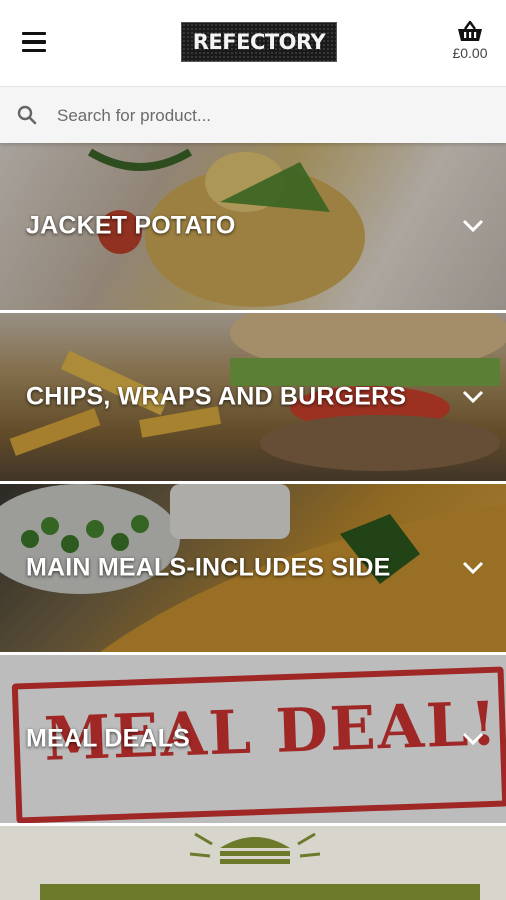  I want to click on logo-text: REFECTORY, so click(259, 42).